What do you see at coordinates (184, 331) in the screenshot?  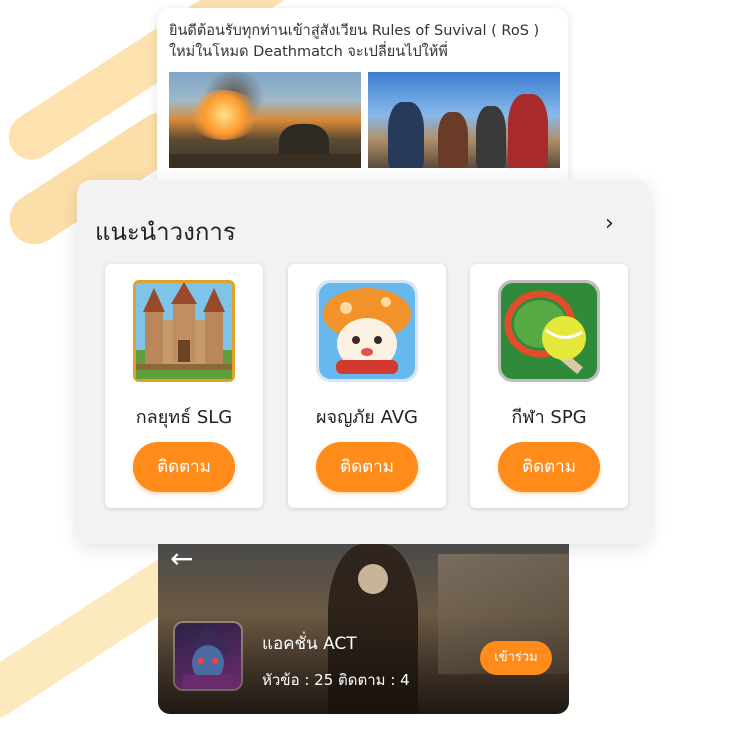 I see `castle-icon` at bounding box center [184, 331].